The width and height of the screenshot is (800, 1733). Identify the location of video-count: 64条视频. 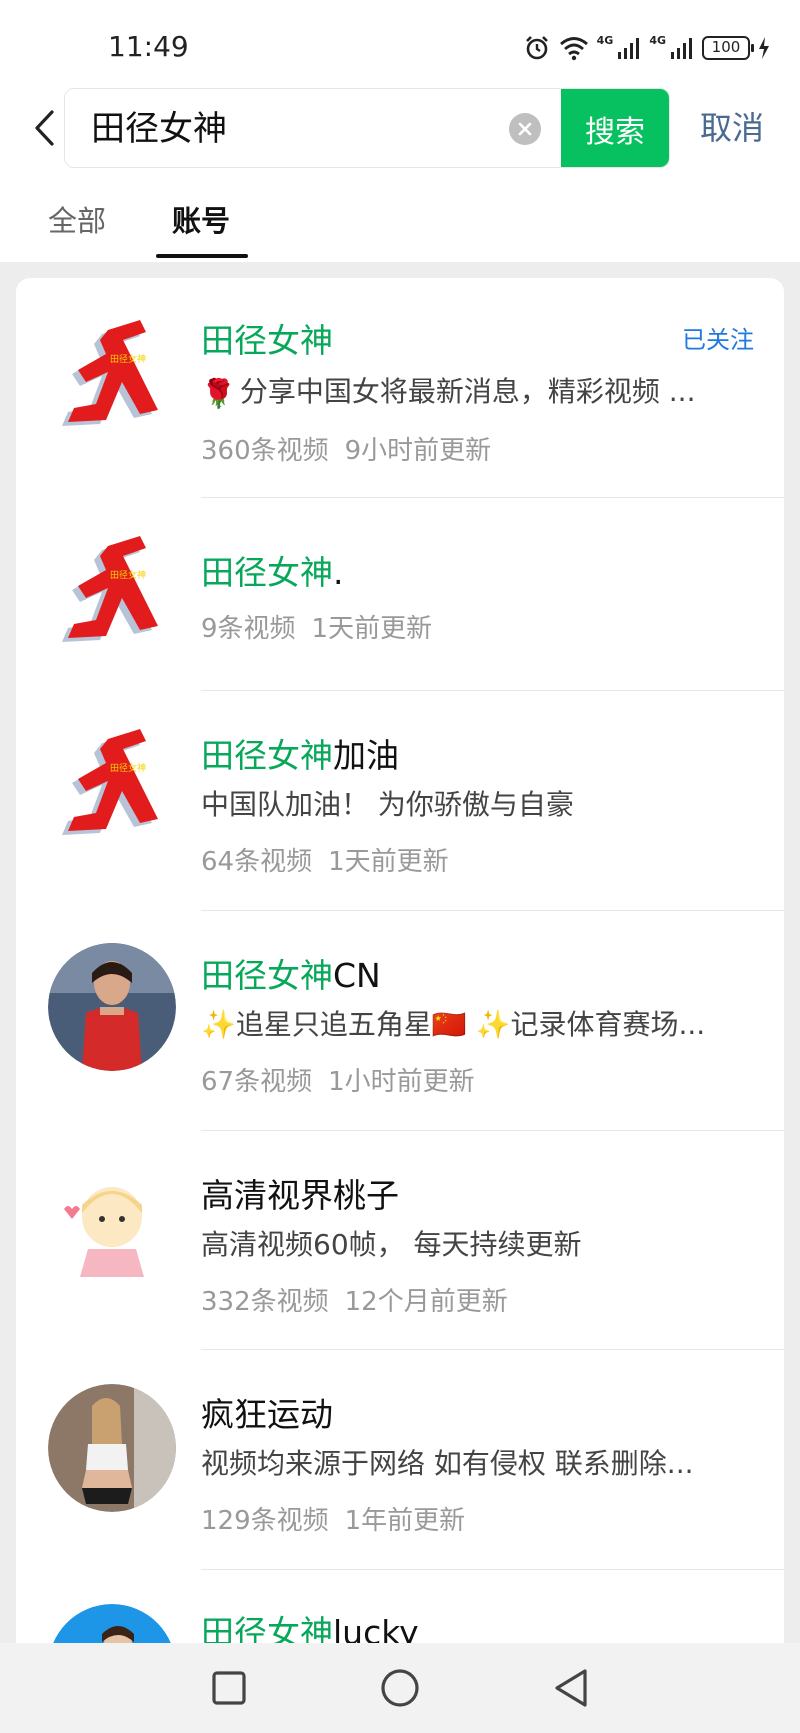
(257, 862).